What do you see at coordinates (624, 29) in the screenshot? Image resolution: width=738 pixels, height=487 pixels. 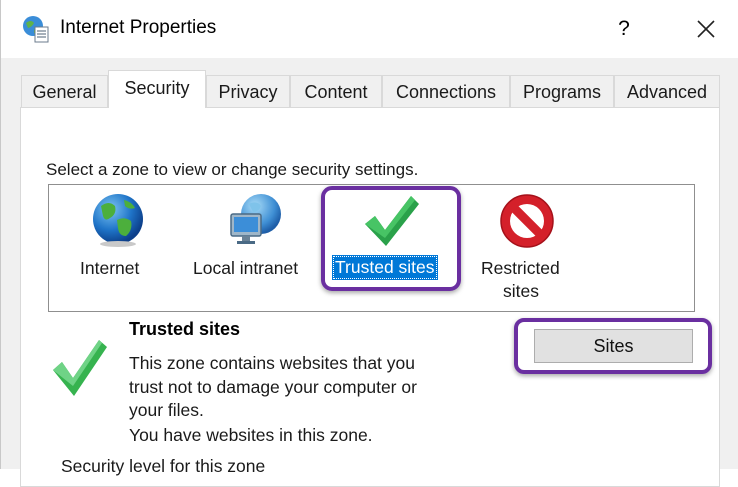 I see `help-button: ?` at bounding box center [624, 29].